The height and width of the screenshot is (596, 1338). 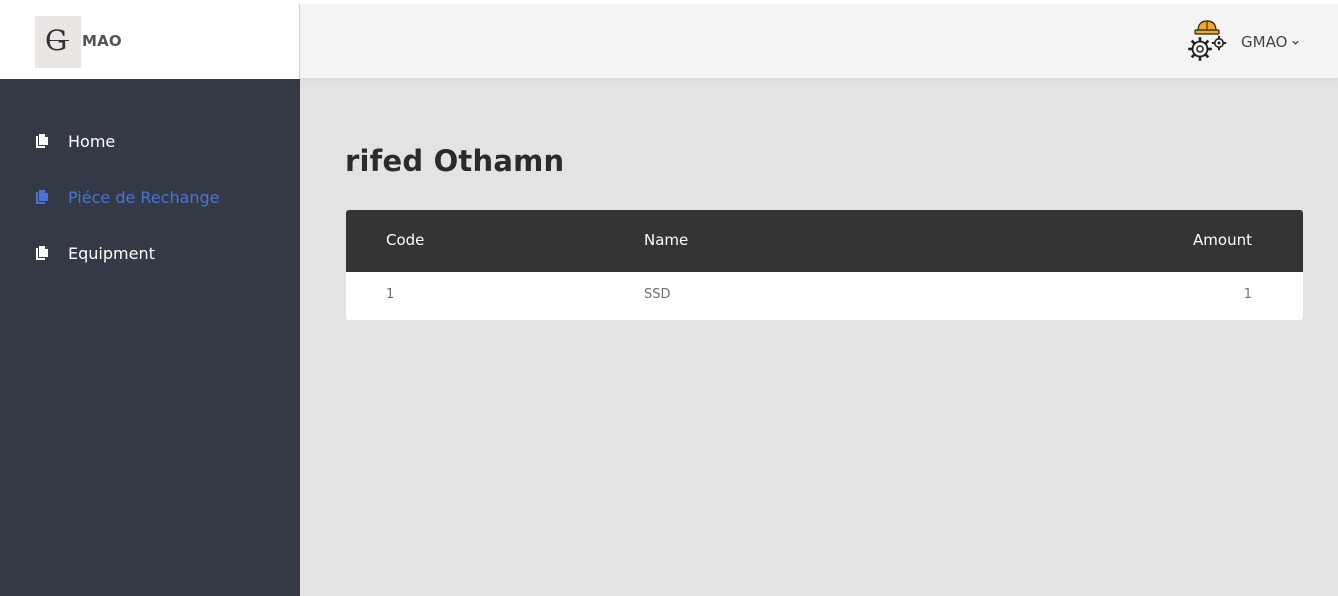 What do you see at coordinates (824, 241) in the screenshot?
I see `table-header: Code Name Amount` at bounding box center [824, 241].